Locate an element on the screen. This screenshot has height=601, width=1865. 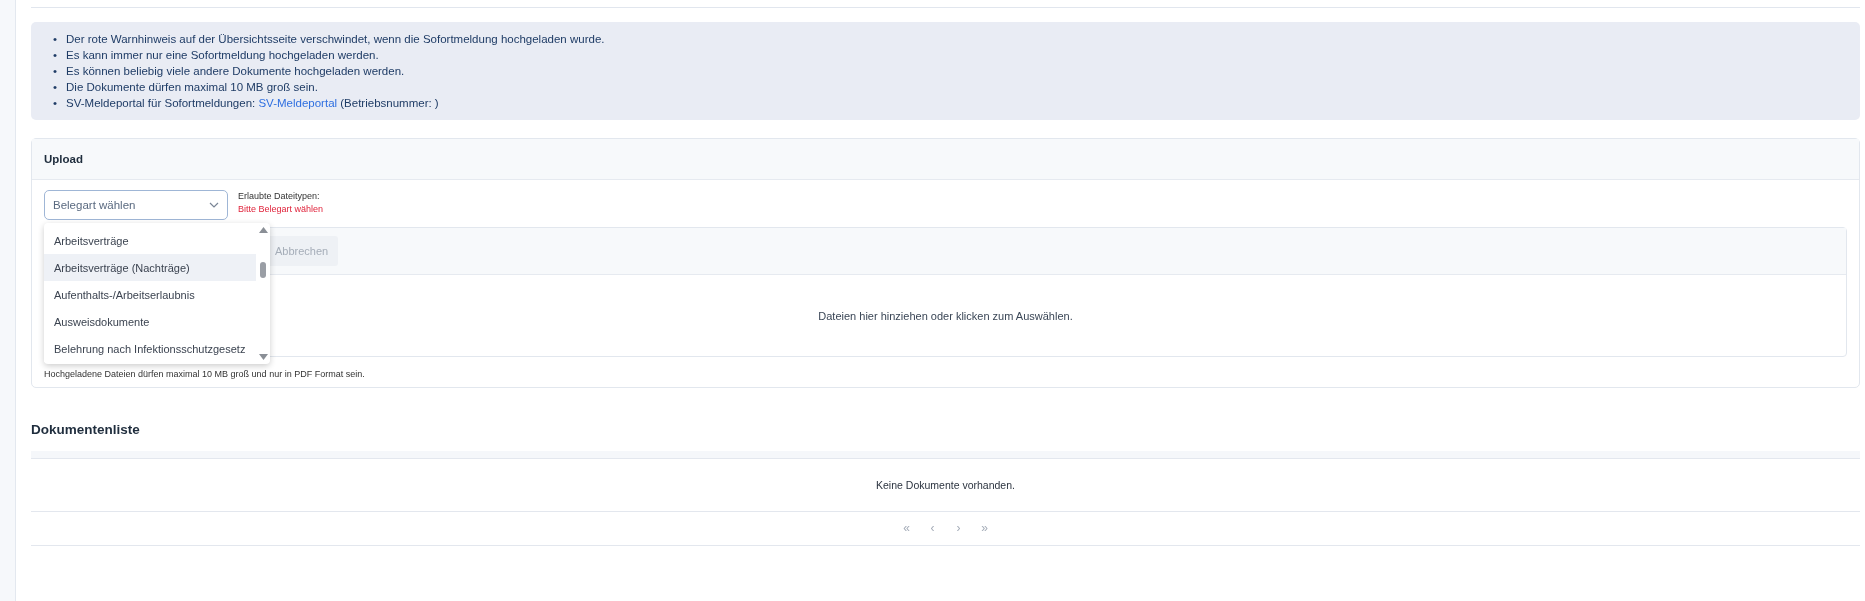
chevron-icon is located at coordinates (214, 205).